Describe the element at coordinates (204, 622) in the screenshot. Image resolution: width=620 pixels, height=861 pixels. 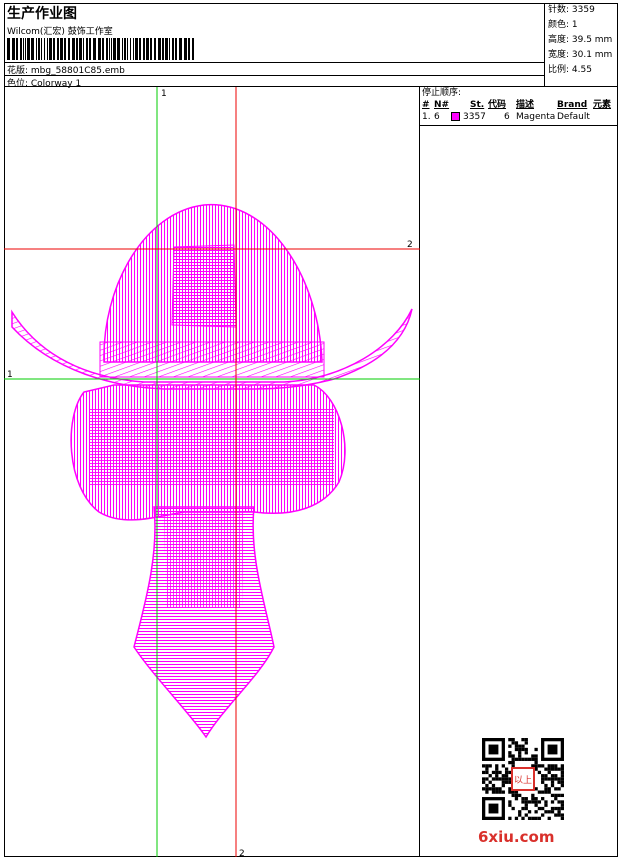
I see `beard` at that location.